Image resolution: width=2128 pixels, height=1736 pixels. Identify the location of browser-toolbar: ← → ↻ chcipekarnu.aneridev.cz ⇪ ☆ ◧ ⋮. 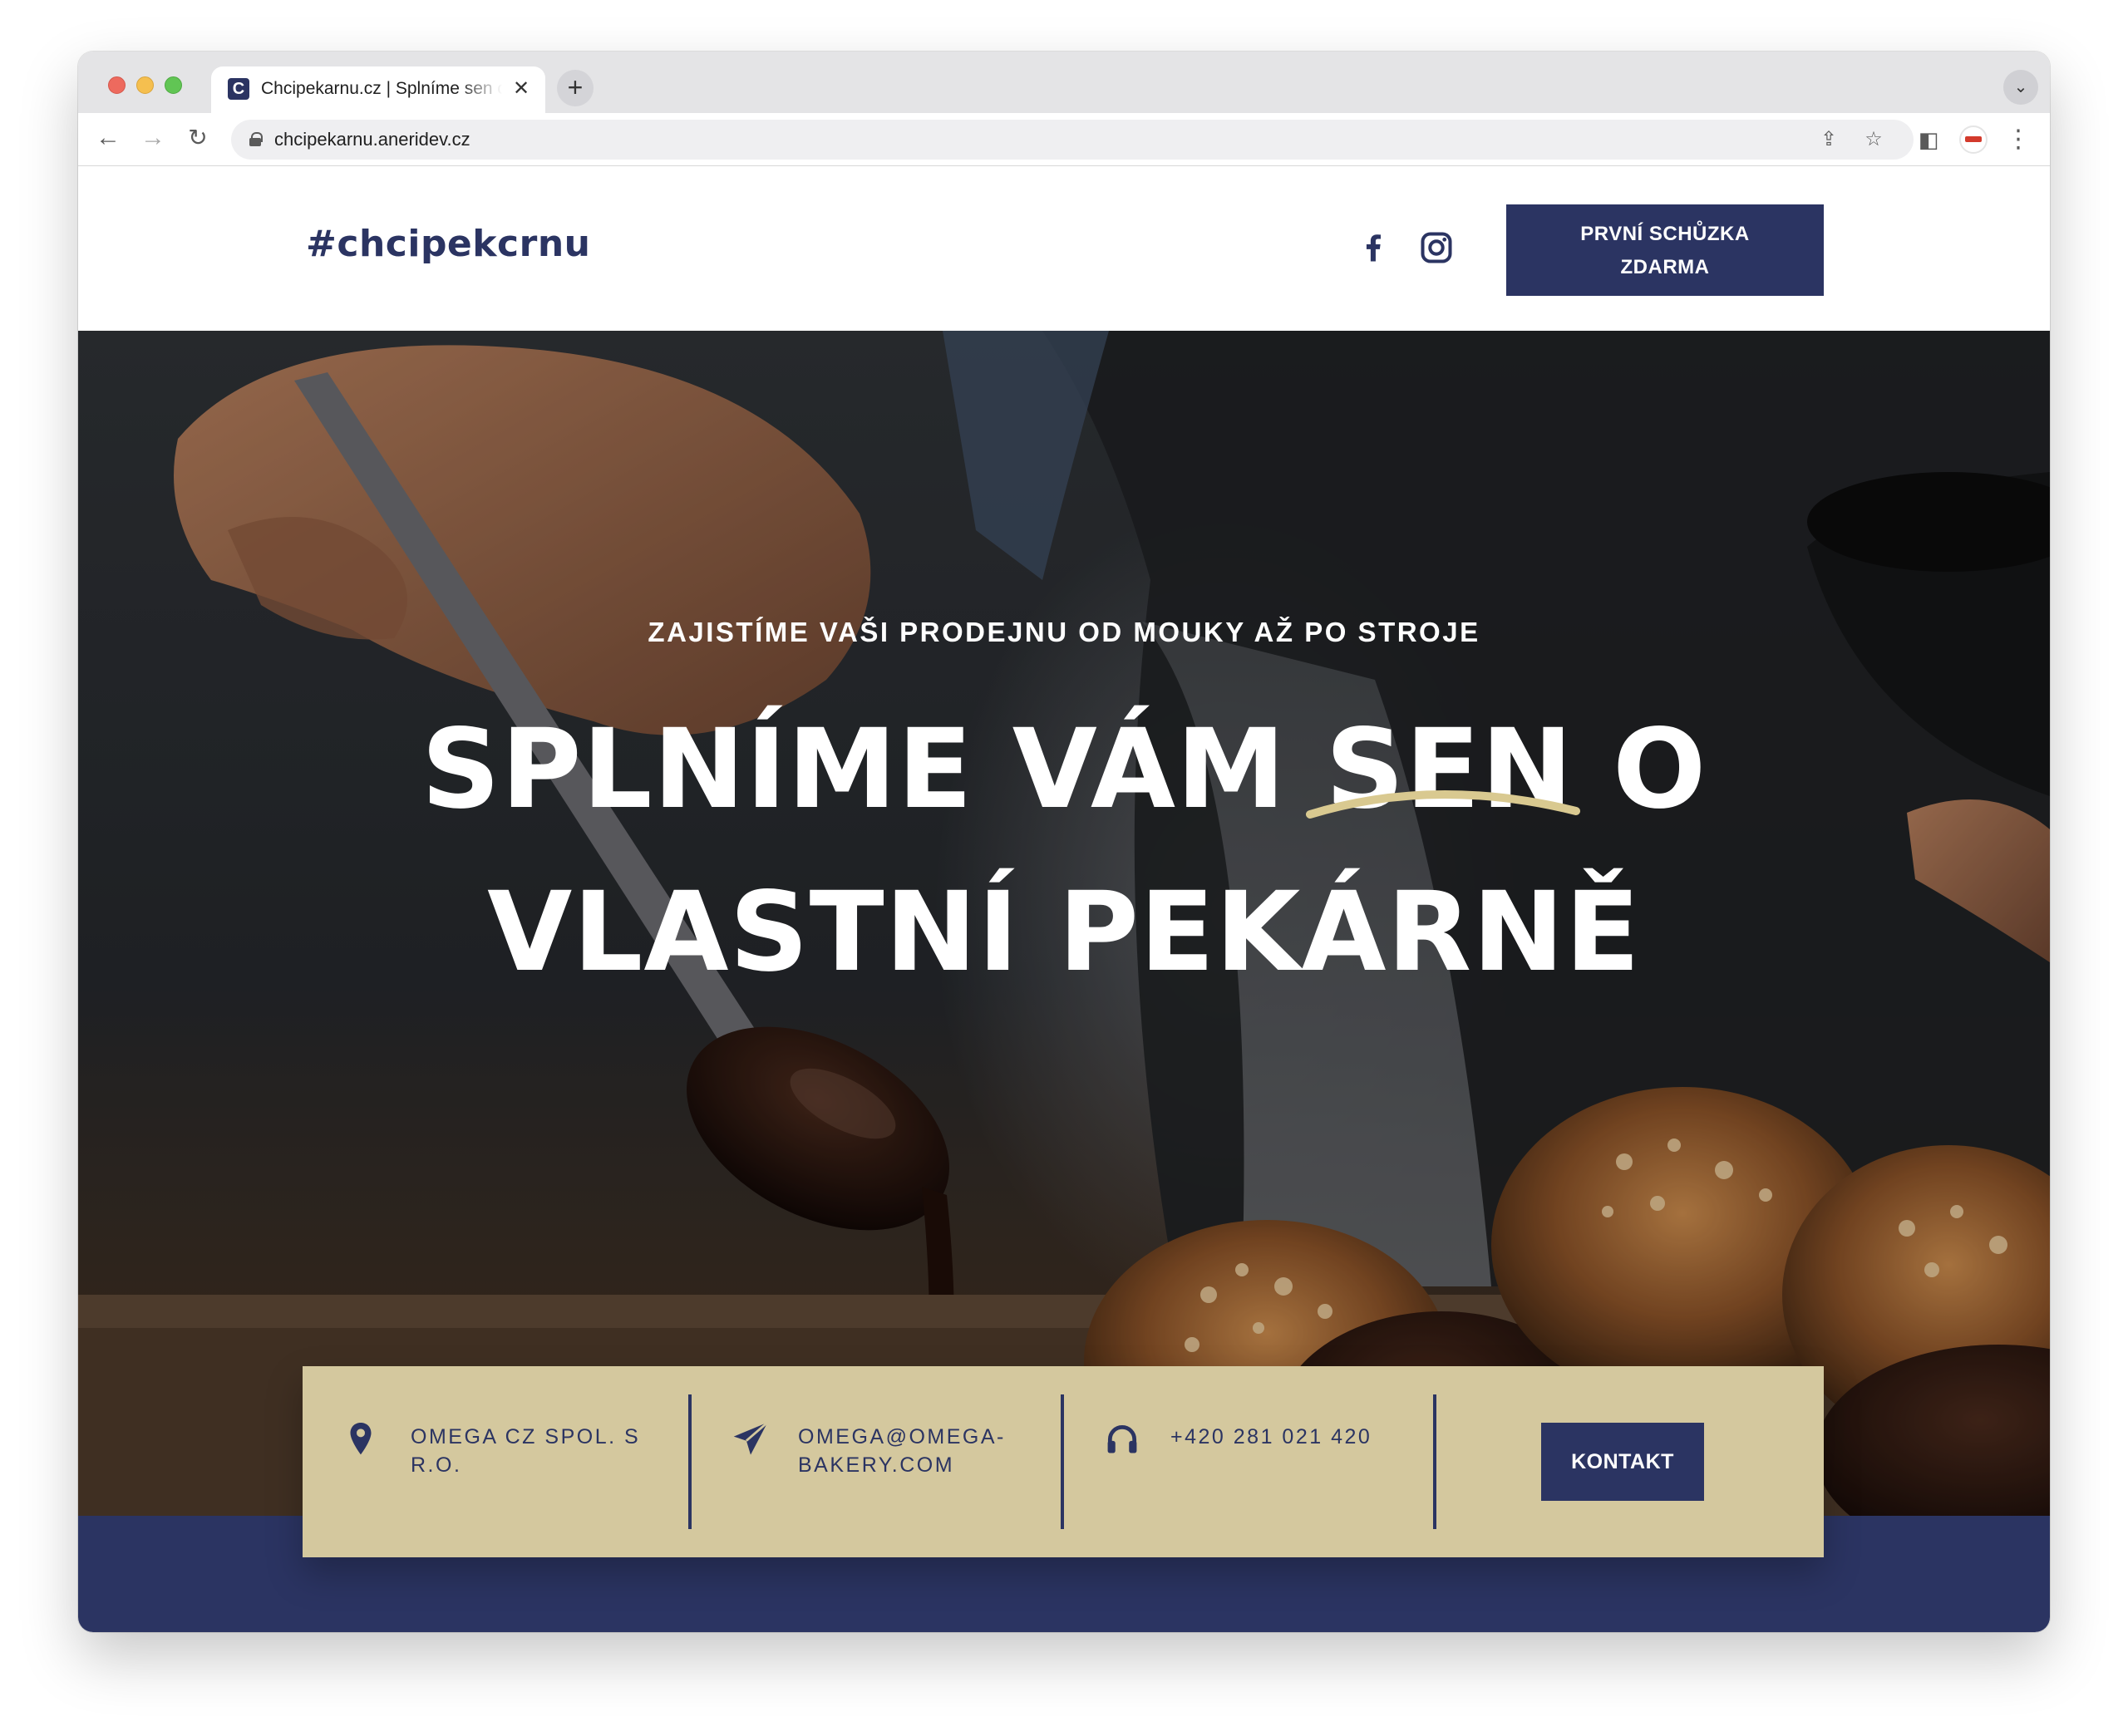
(1064, 139).